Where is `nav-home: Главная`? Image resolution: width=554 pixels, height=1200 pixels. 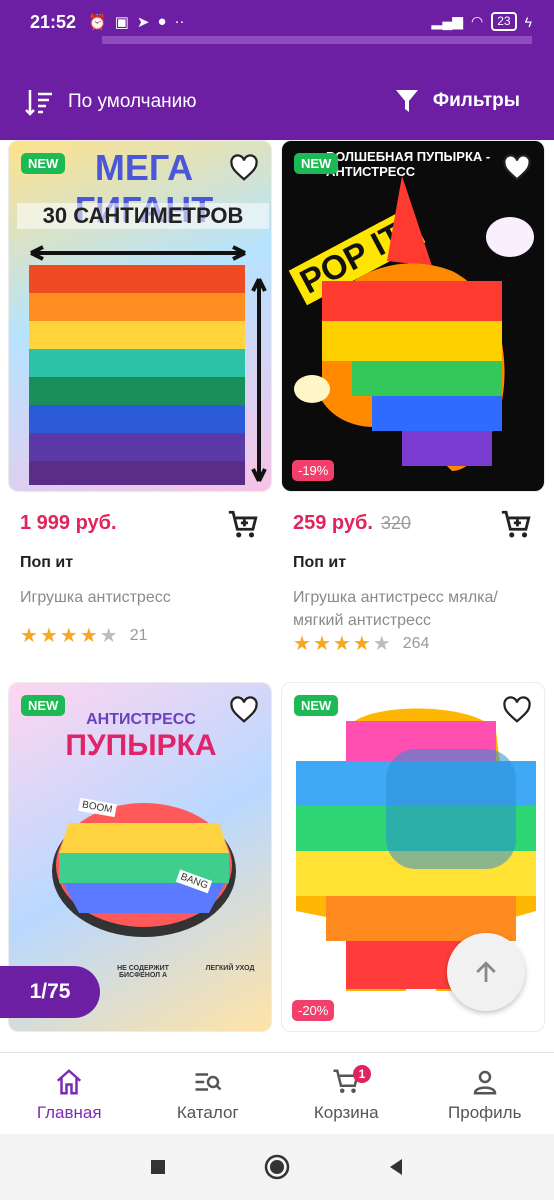 nav-home: Главная is located at coordinates (69, 1093).